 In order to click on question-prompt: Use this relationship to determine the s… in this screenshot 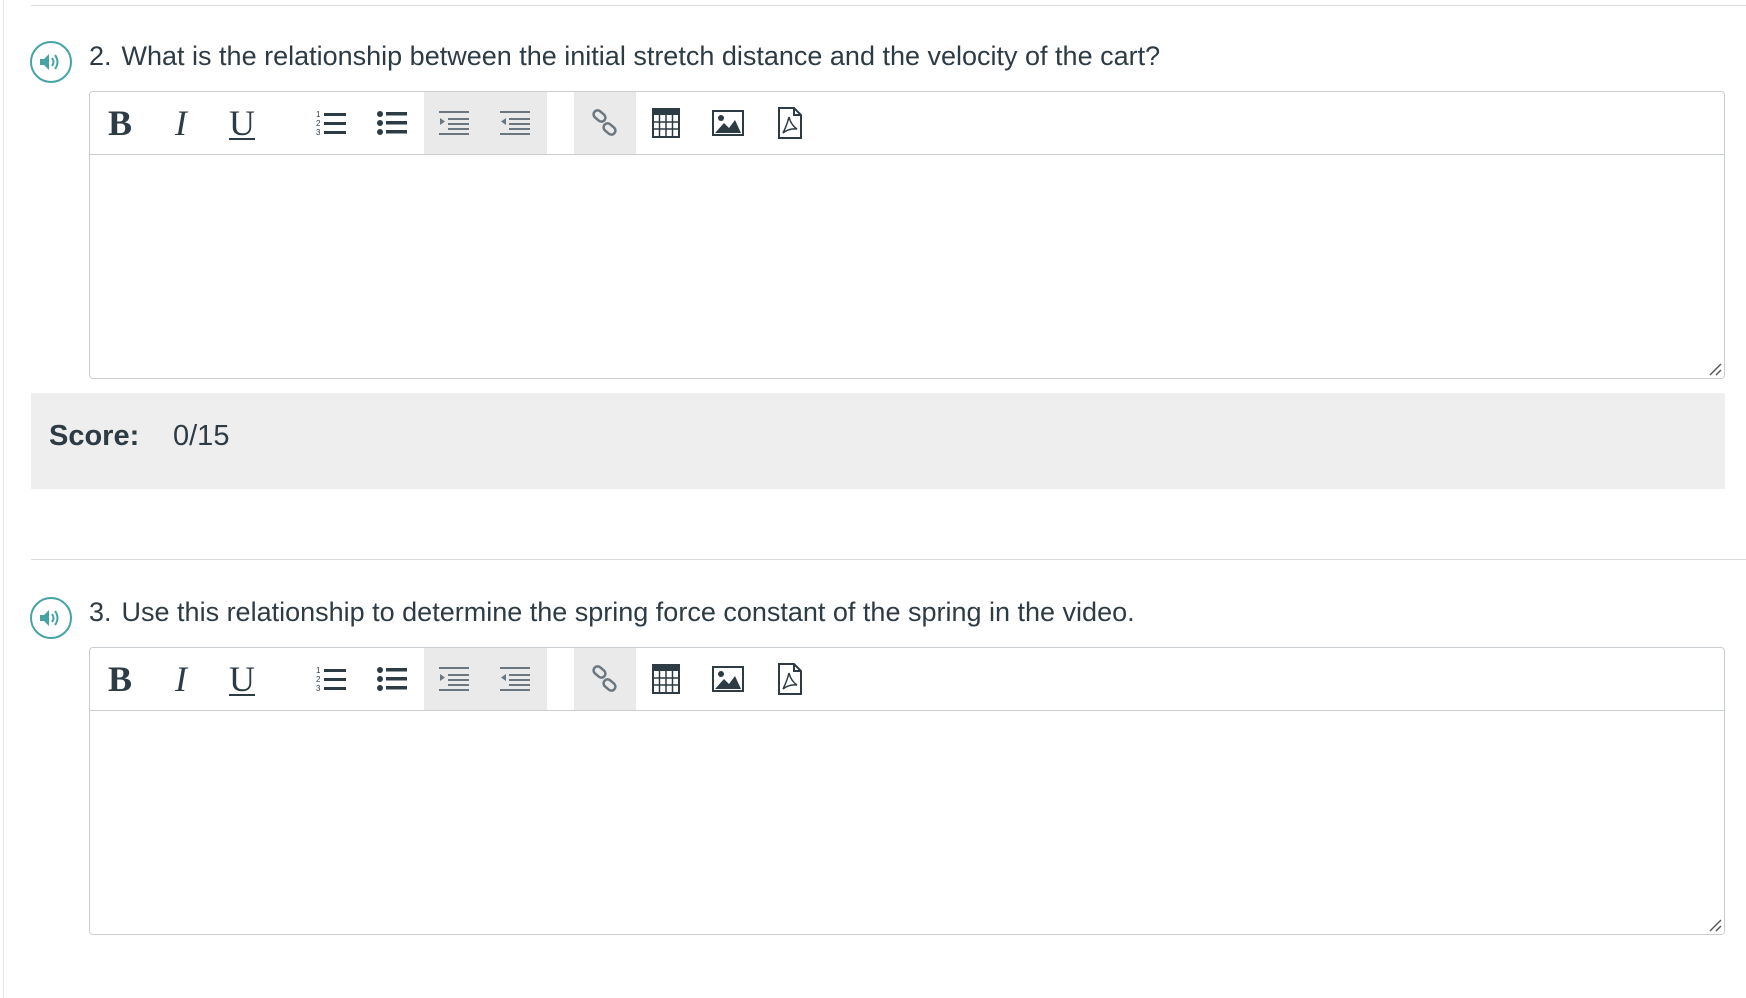, I will do `click(628, 612)`.